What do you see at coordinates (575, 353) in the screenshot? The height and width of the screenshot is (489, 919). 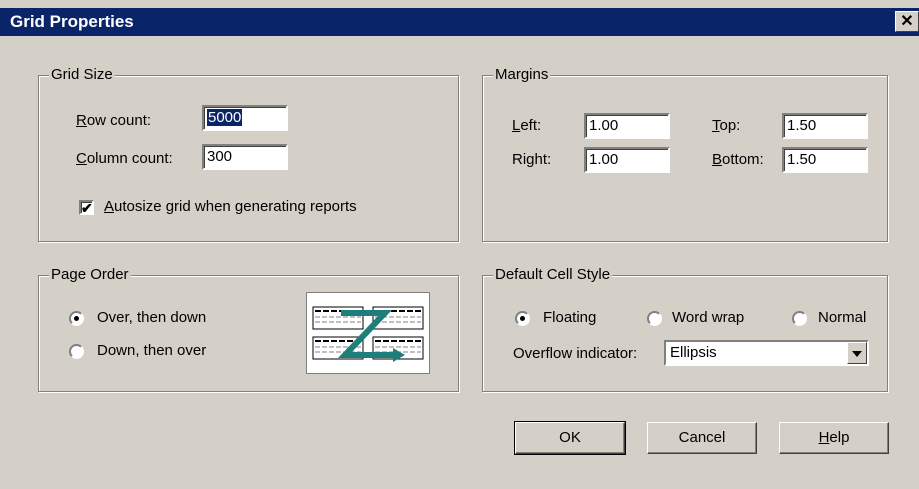 I see `overflow-indicator-label: Overflow indicator:` at bounding box center [575, 353].